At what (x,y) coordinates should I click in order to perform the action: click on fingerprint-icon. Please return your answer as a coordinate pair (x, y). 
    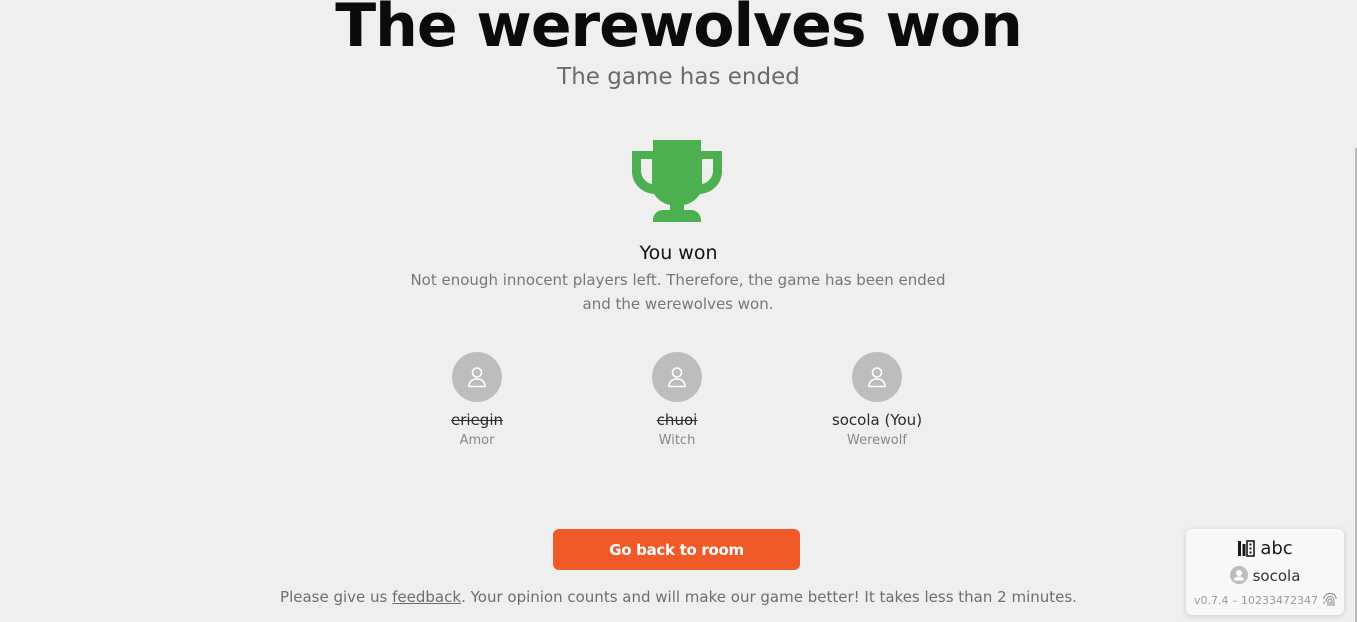
    Looking at the image, I should click on (1330, 600).